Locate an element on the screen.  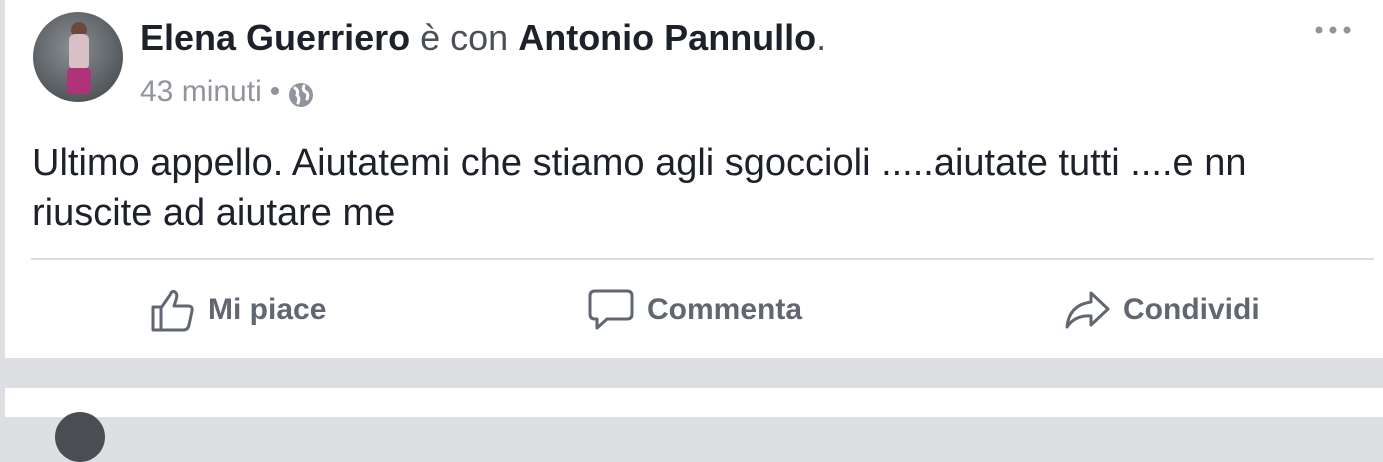
globe-icon is located at coordinates (301, 93).